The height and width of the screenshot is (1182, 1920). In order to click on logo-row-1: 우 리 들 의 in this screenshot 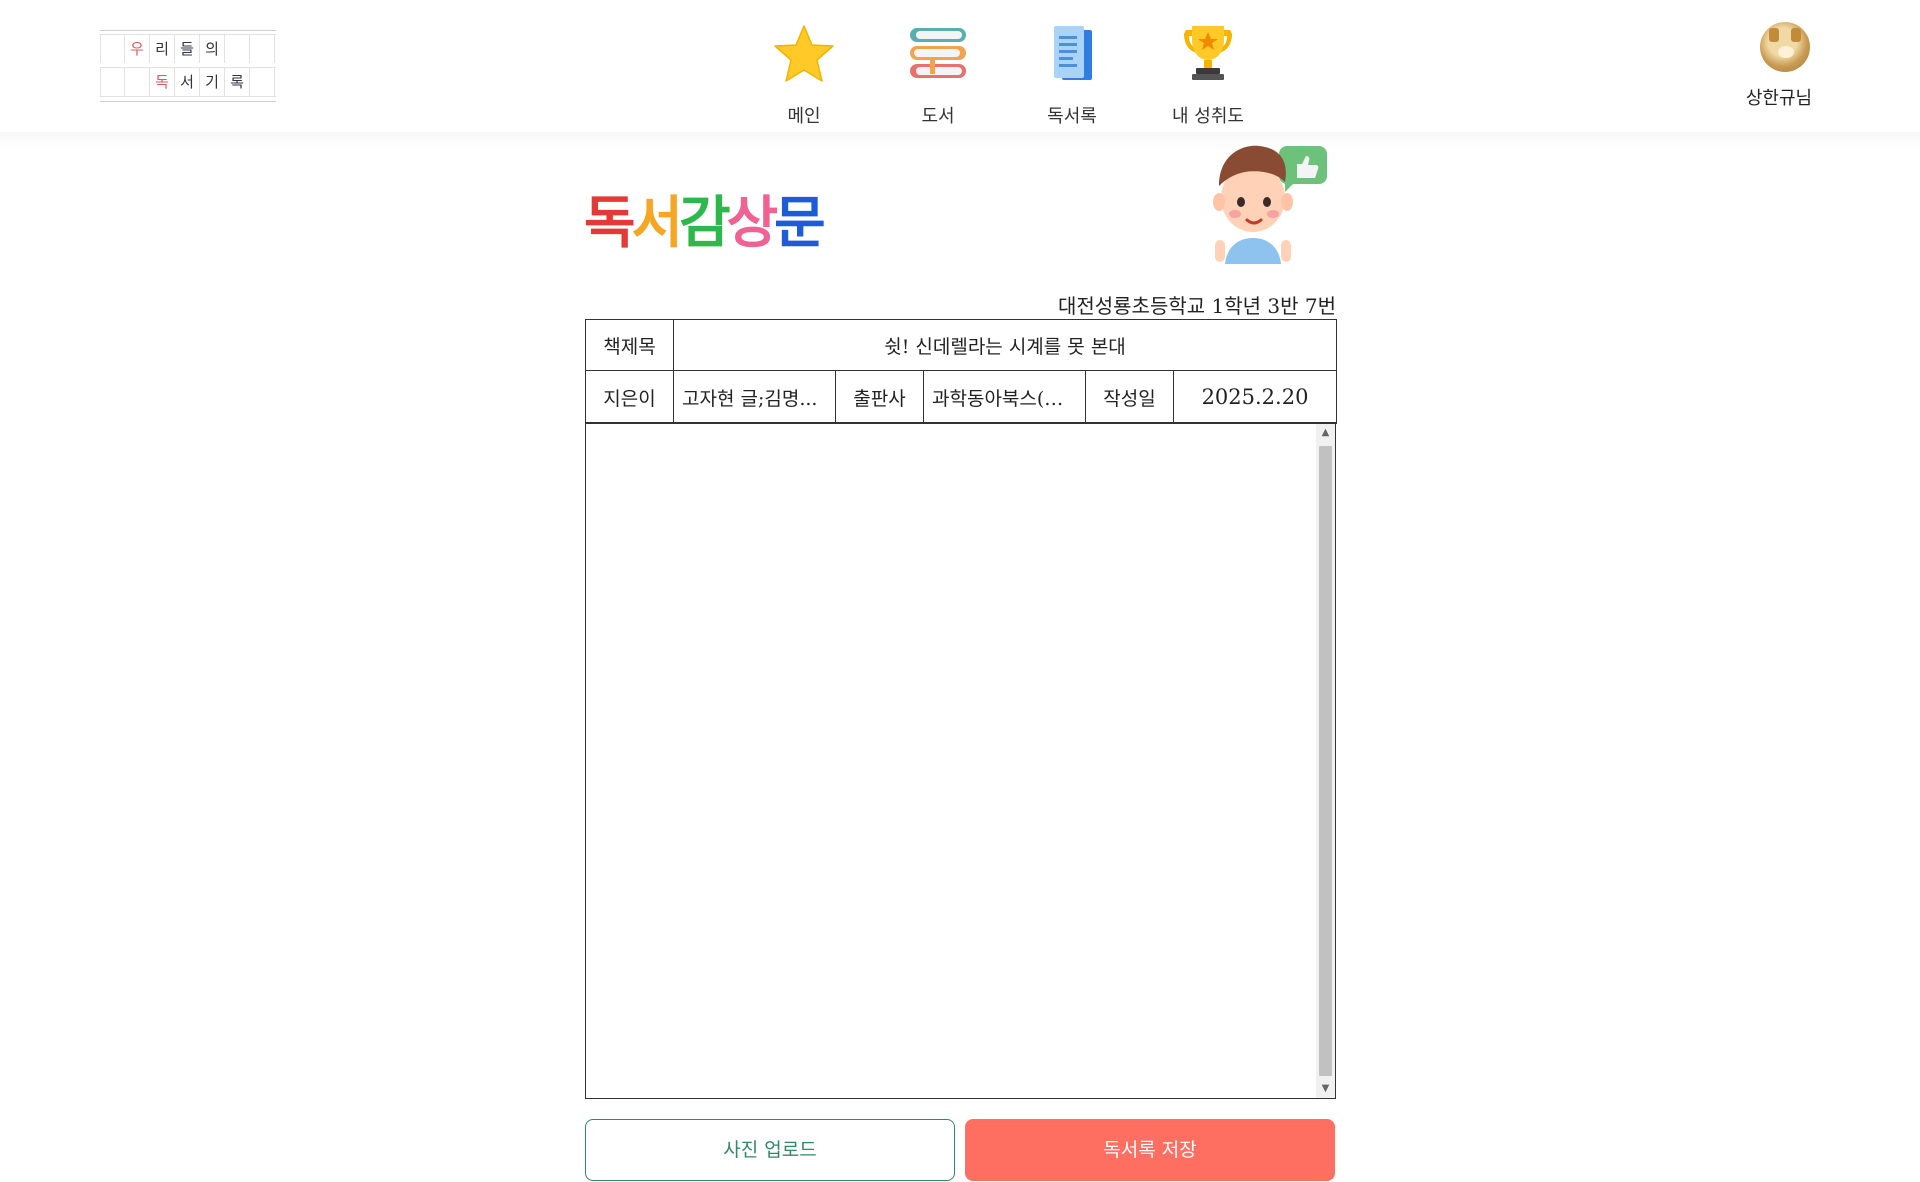, I will do `click(188, 49)`.